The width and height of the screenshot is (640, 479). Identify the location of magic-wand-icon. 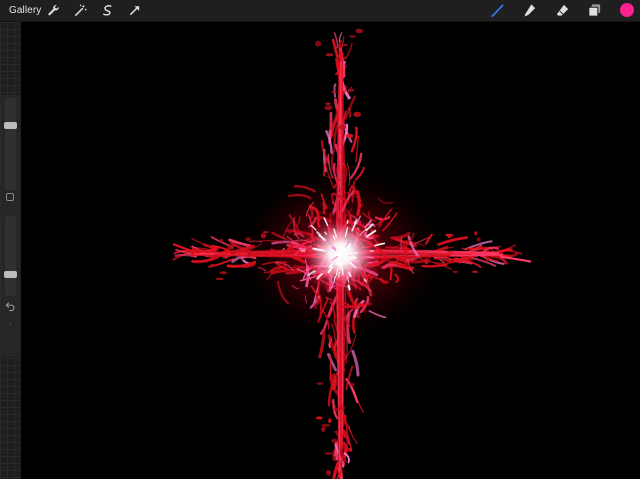
(81, 10).